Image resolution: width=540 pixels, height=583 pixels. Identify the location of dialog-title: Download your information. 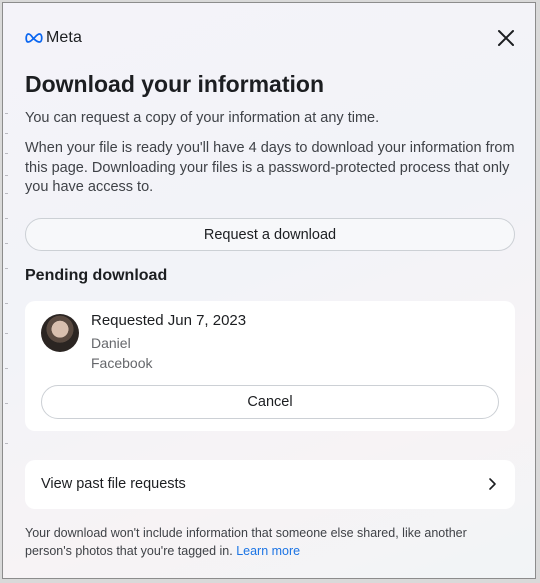
(174, 84).